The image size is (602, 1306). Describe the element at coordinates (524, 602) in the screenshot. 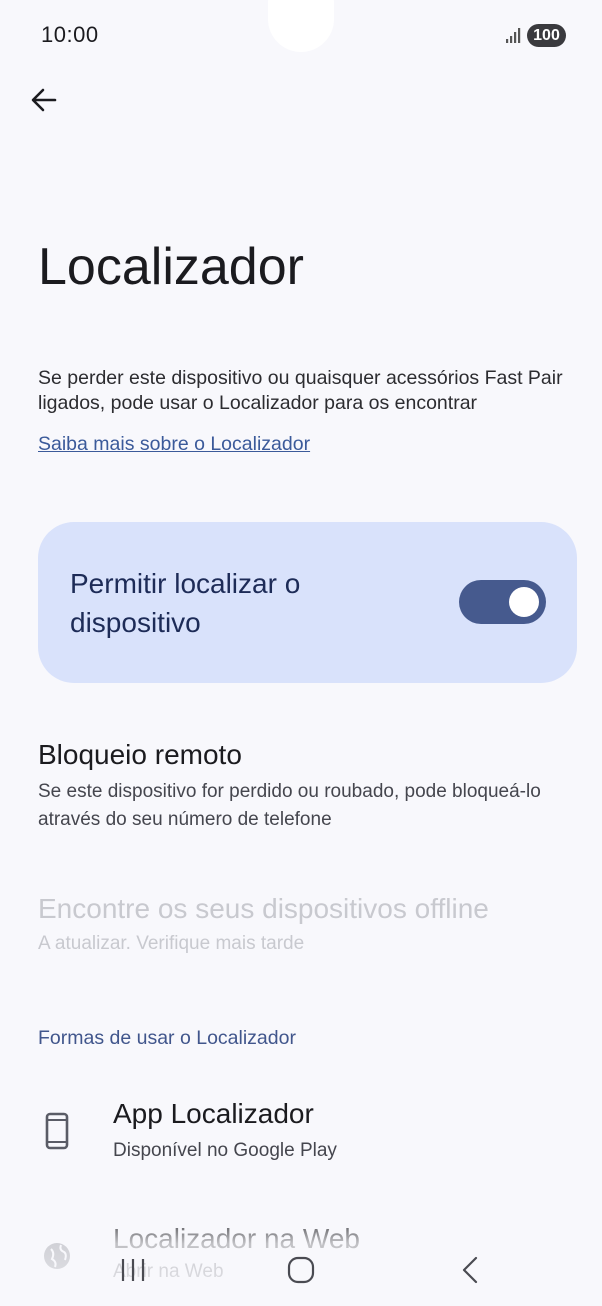

I see `switch-thumb` at that location.